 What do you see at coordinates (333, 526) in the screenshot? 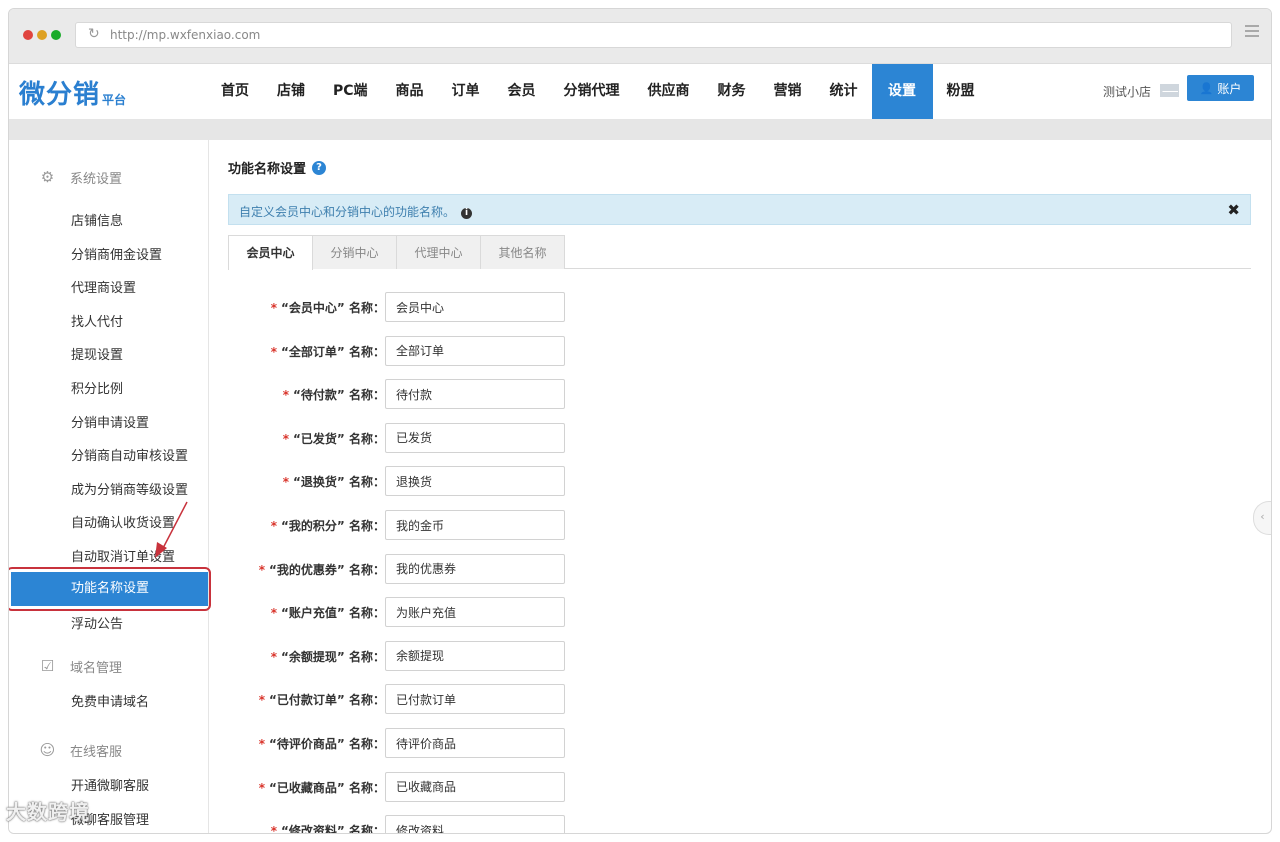
I see `field-label-text: “我的积分” 名称：` at bounding box center [333, 526].